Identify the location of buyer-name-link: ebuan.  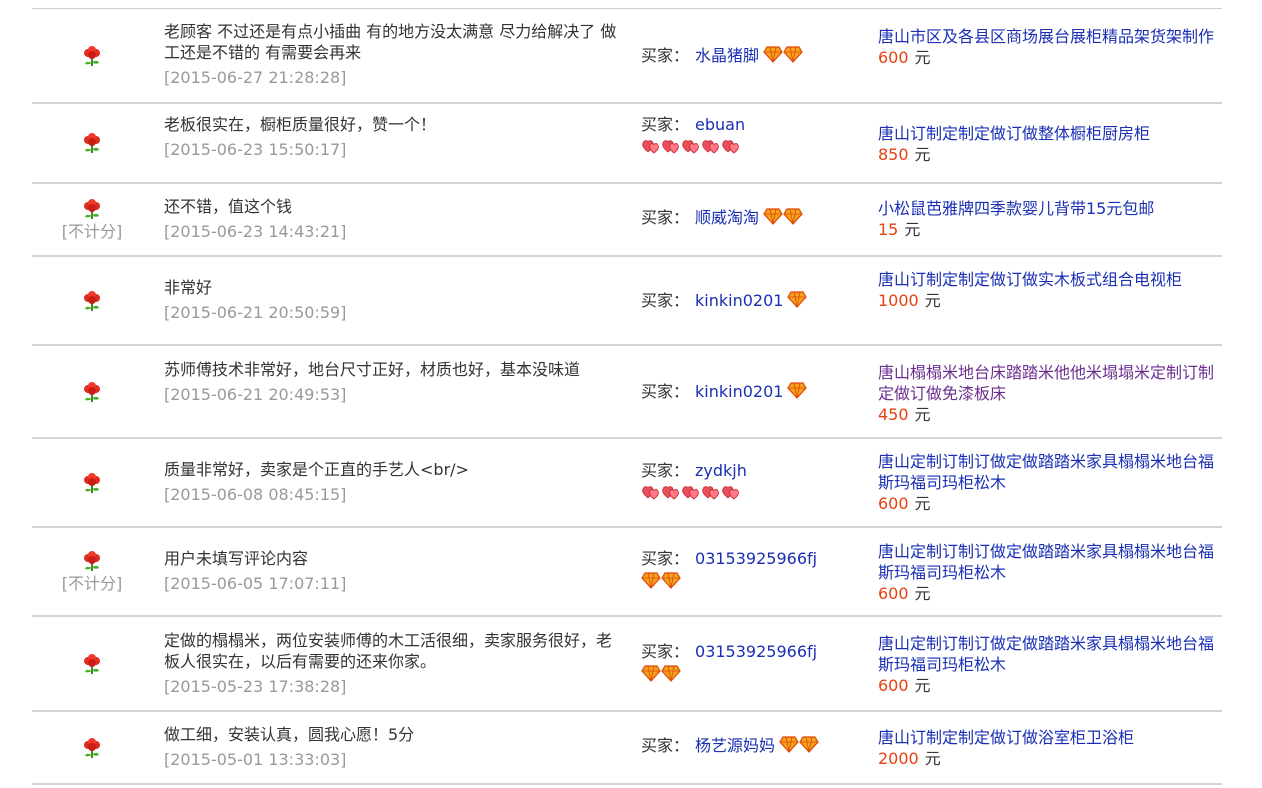
(720, 124).